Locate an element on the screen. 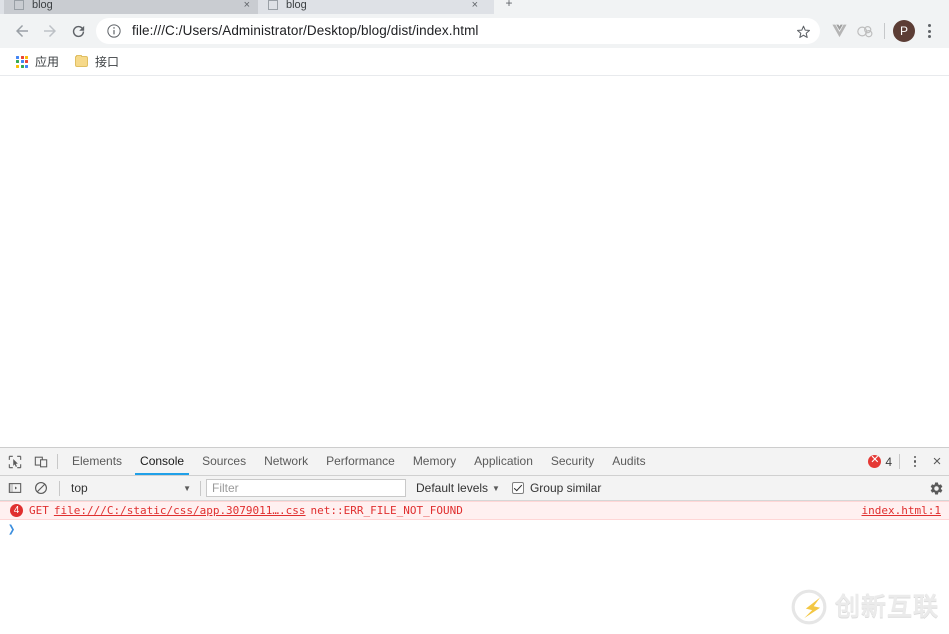 This screenshot has height=634, width=949. request-method: GET is located at coordinates (39, 510).